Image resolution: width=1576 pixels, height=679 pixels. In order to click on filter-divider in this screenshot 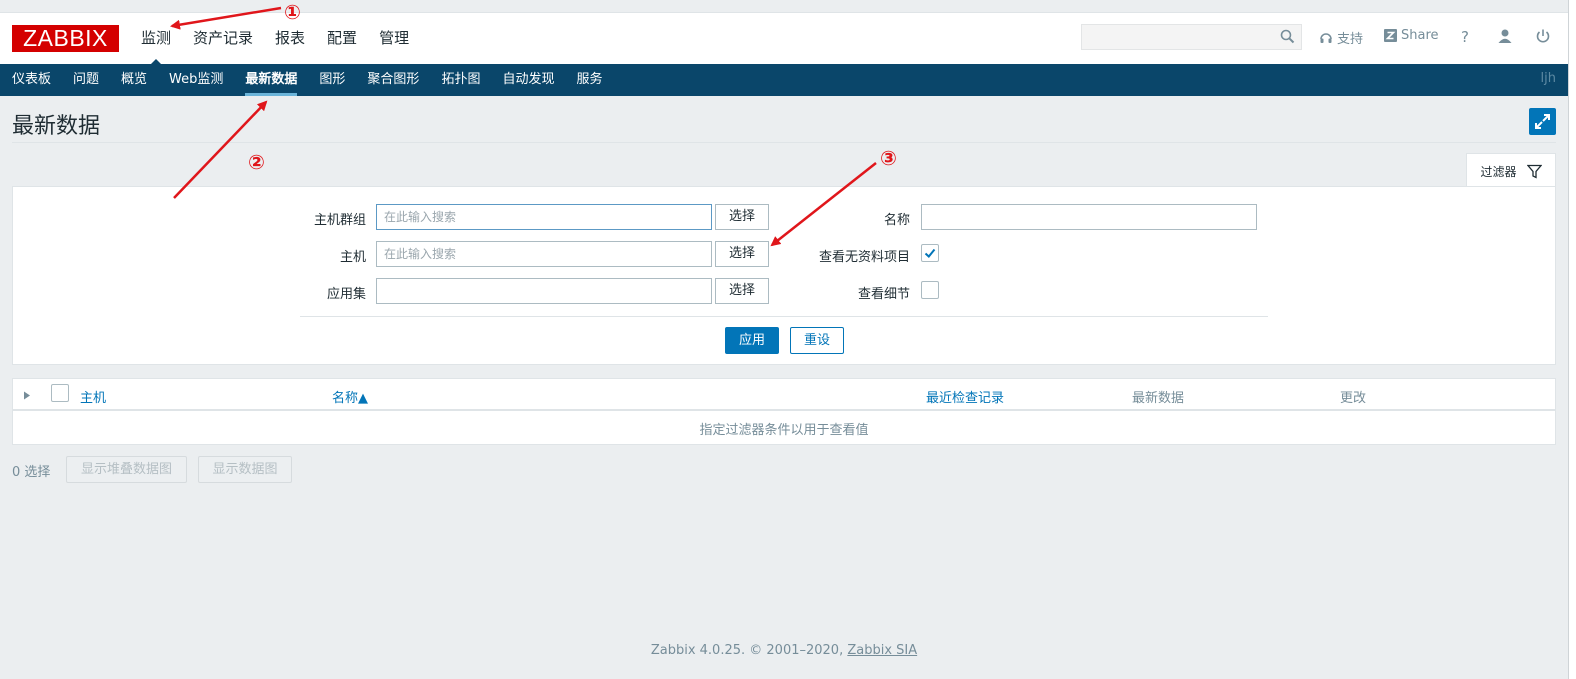, I will do `click(784, 316)`.